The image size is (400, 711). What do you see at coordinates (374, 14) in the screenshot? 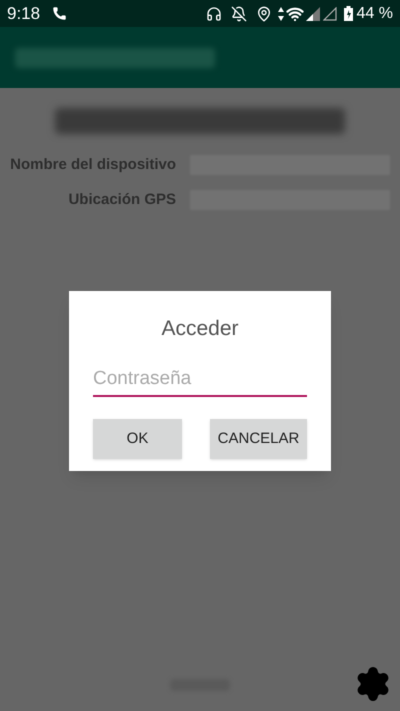
I see `battery-percent: 44 %` at bounding box center [374, 14].